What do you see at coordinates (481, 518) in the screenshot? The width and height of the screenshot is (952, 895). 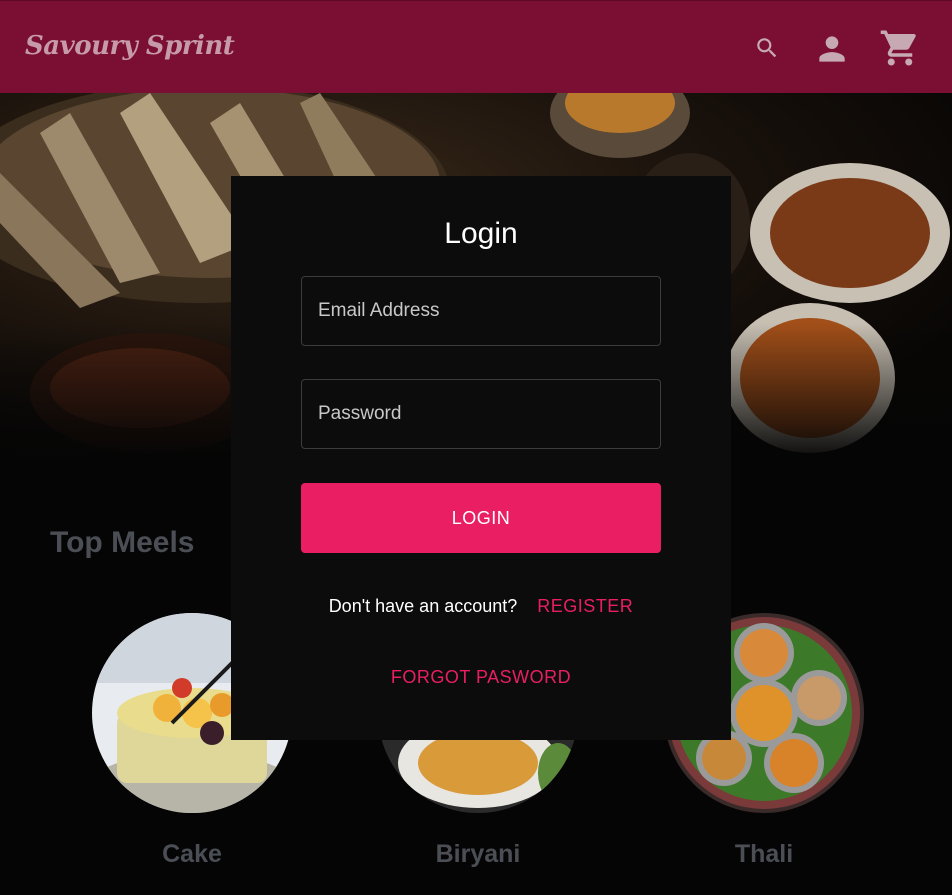 I see `login-button: LOGIN` at bounding box center [481, 518].